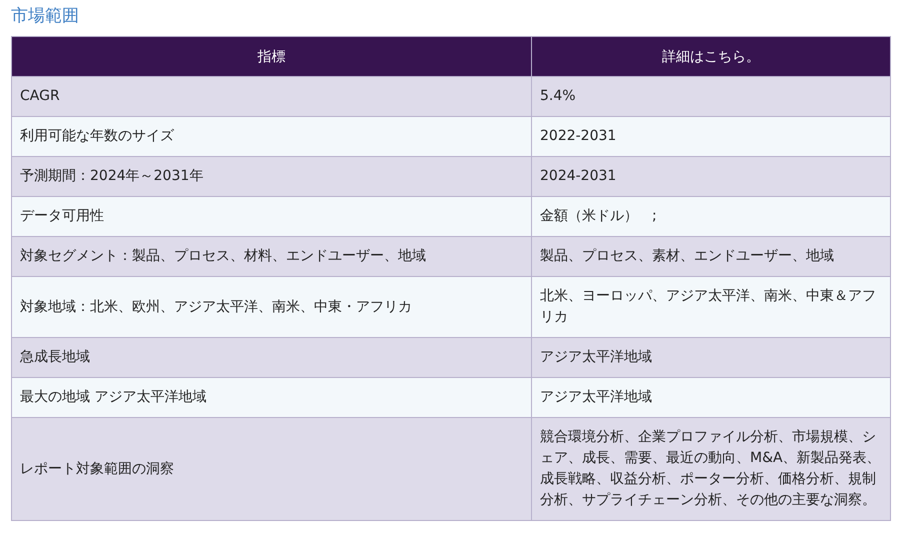  What do you see at coordinates (272, 56) in the screenshot?
I see `column-header: 指標` at bounding box center [272, 56].